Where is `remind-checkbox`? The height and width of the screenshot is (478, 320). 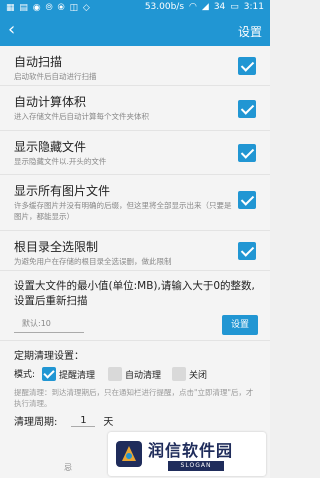 remind-checkbox is located at coordinates (49, 374).